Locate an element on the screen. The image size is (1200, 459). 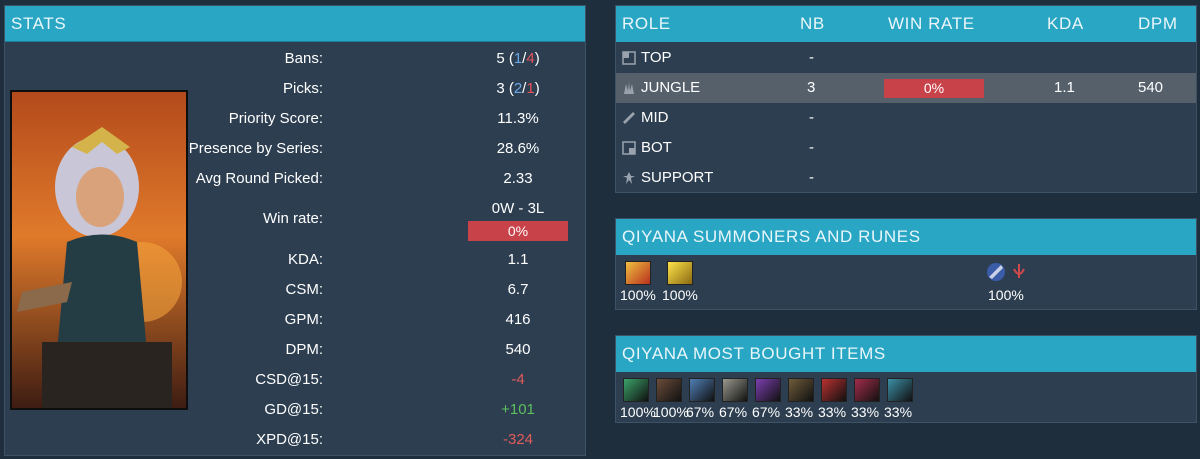
stat-value: 0W - 3L is located at coordinates (518, 208).